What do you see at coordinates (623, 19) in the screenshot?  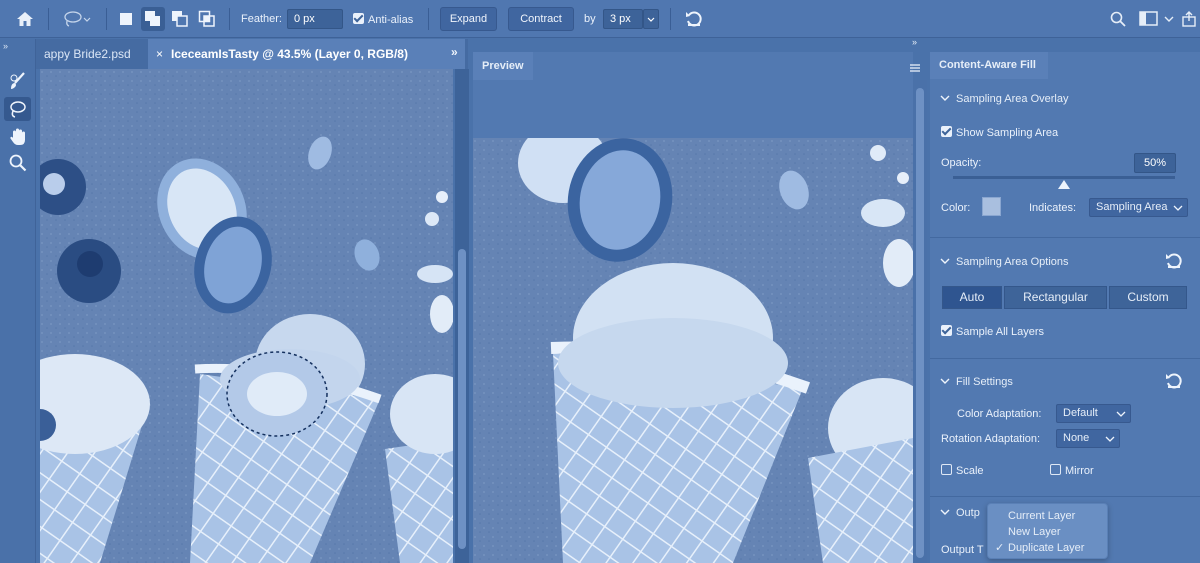 I see `by-input: 3 px` at bounding box center [623, 19].